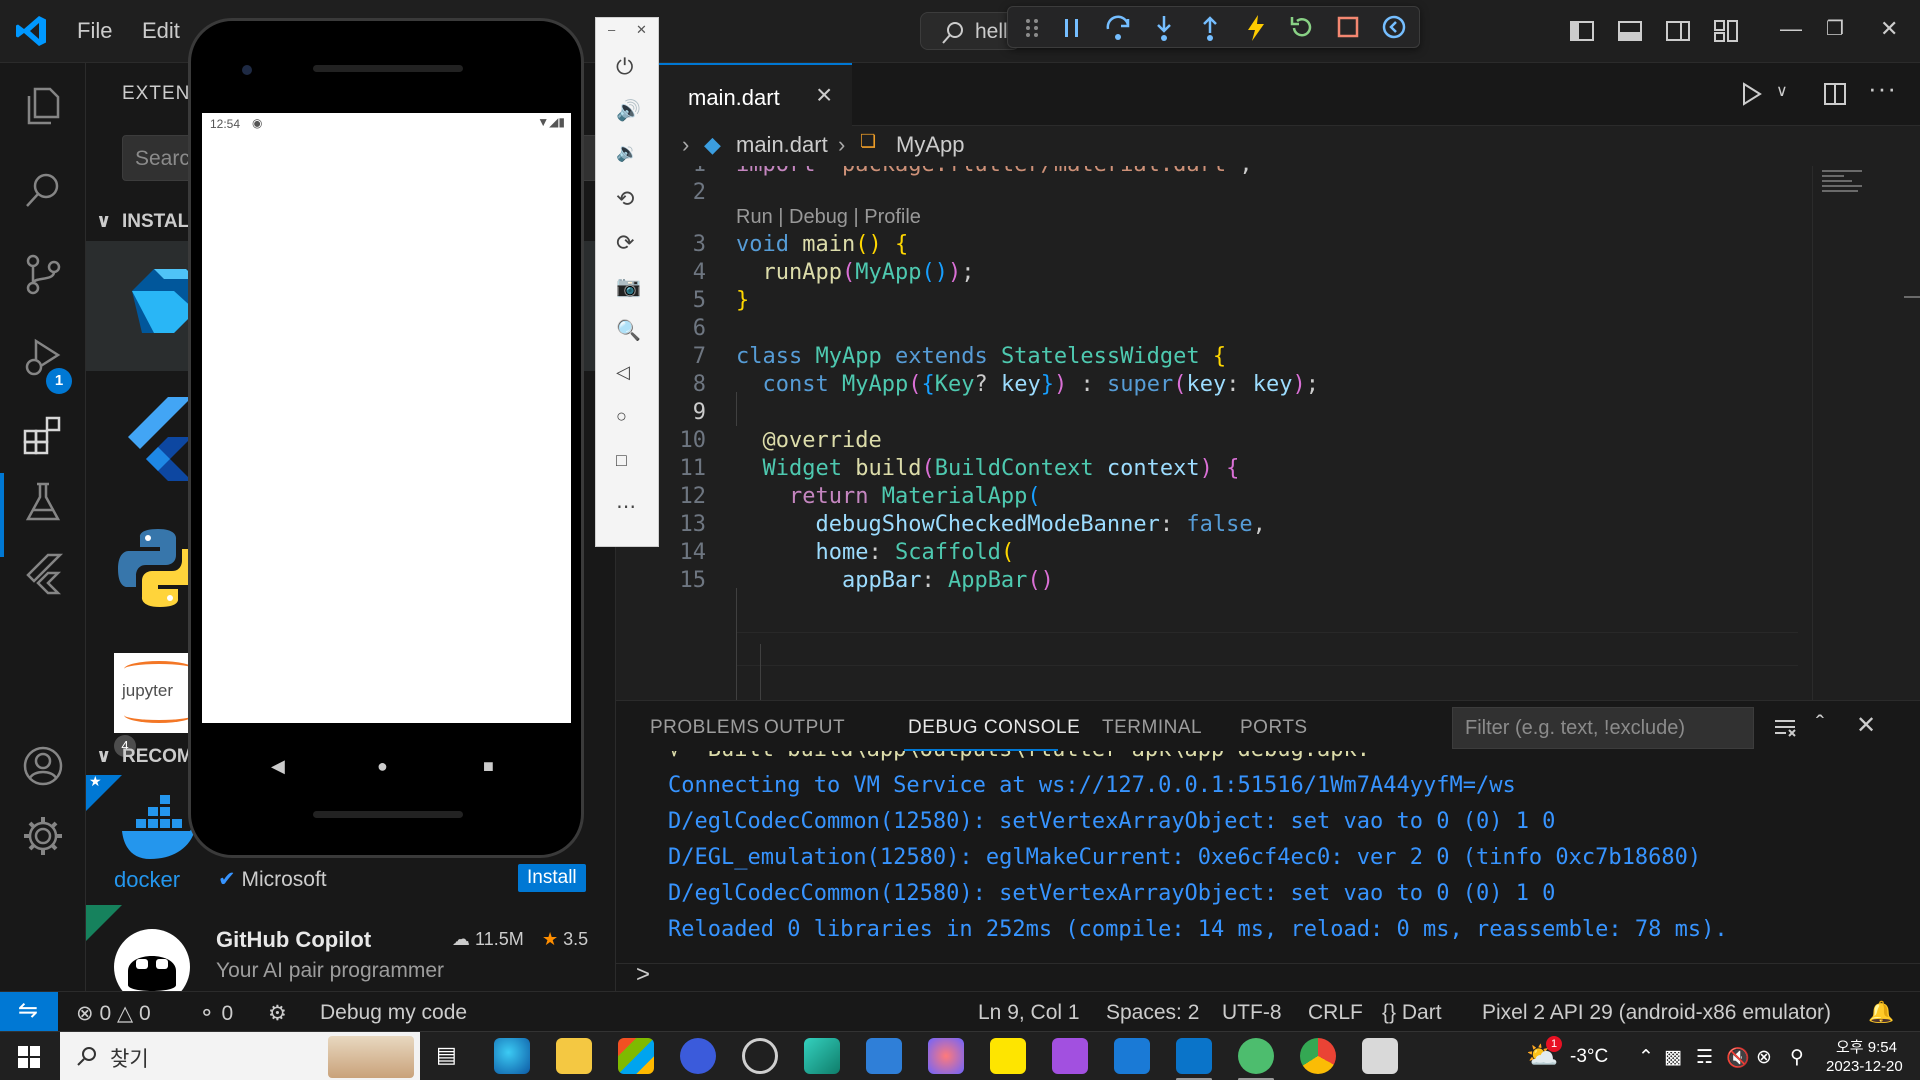 The height and width of the screenshot is (1080, 1920). I want to click on emulator-recents-button: ■, so click(488, 766).